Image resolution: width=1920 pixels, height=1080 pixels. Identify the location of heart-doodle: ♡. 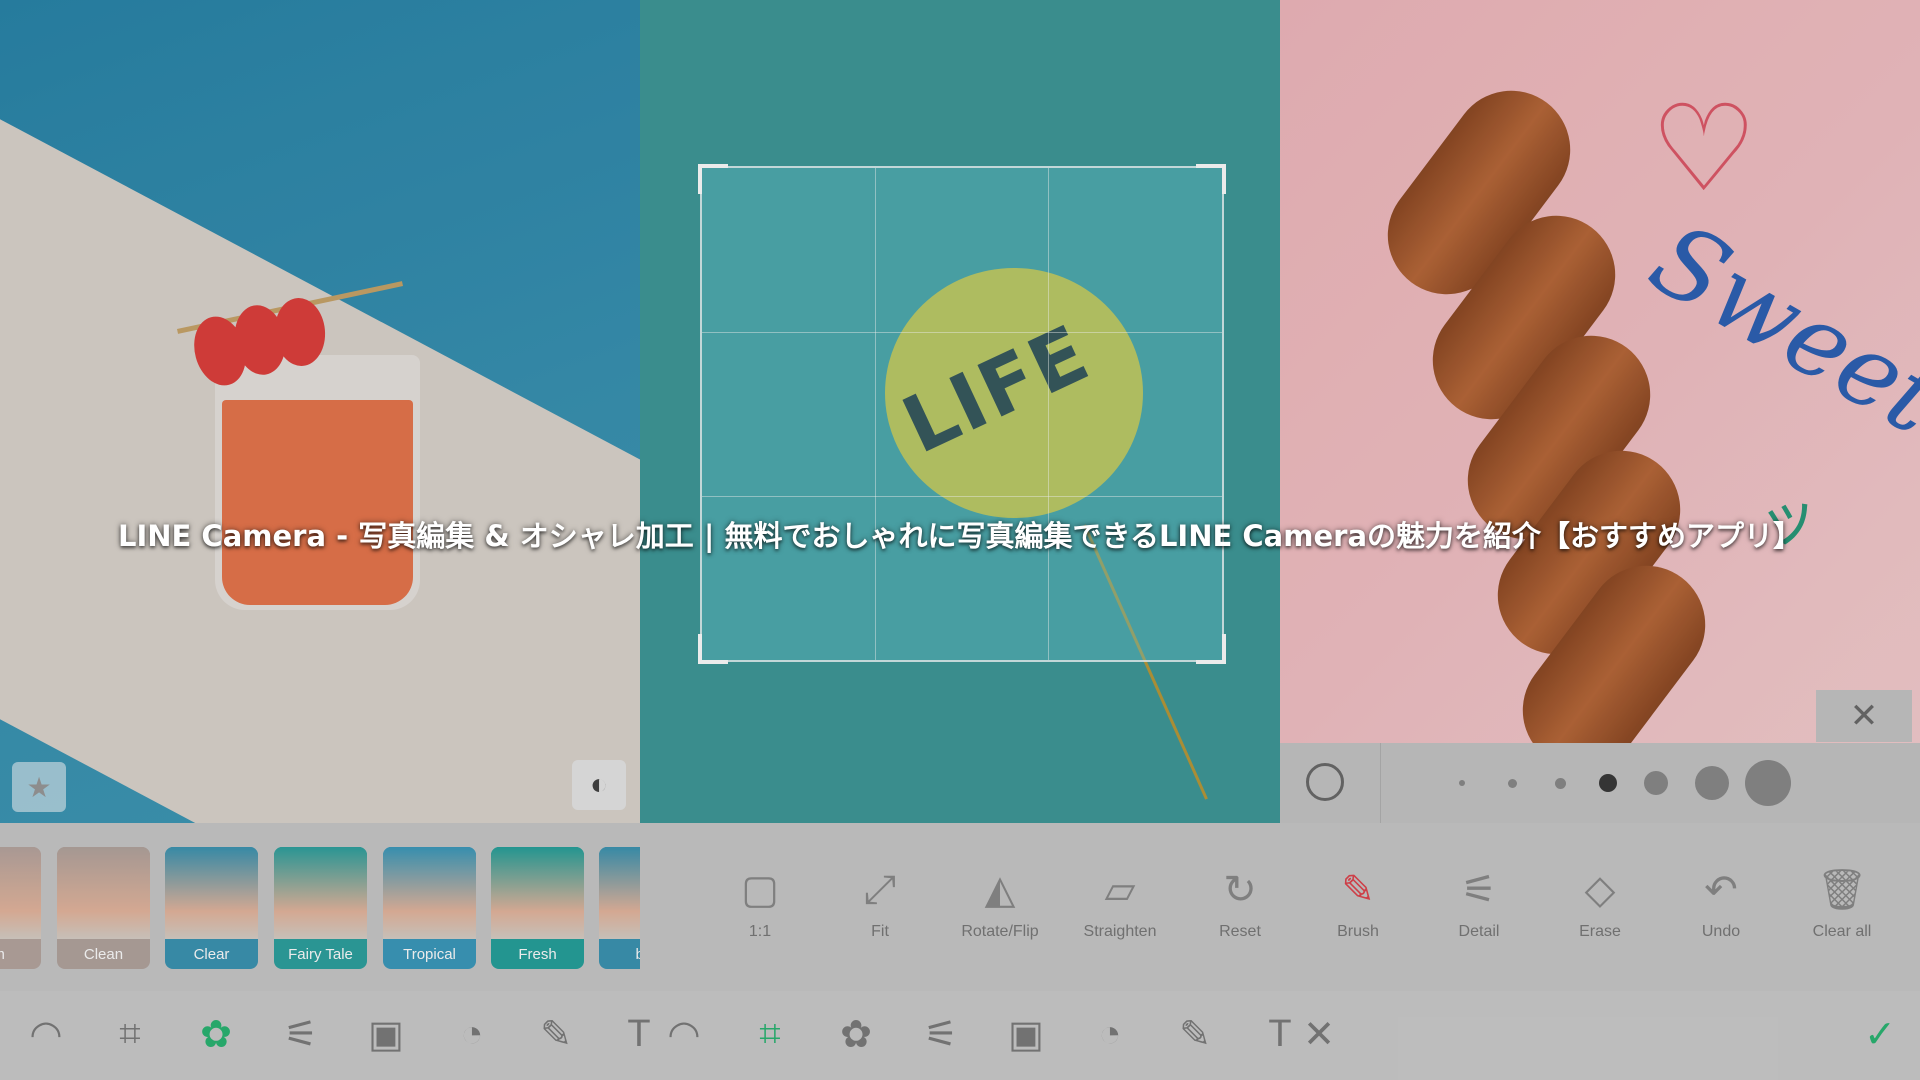
(1704, 149).